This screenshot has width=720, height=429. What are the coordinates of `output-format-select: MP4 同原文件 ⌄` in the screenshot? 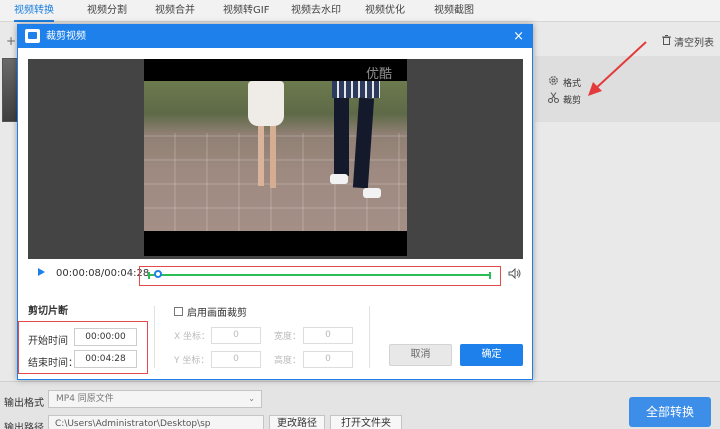 It's located at (155, 399).